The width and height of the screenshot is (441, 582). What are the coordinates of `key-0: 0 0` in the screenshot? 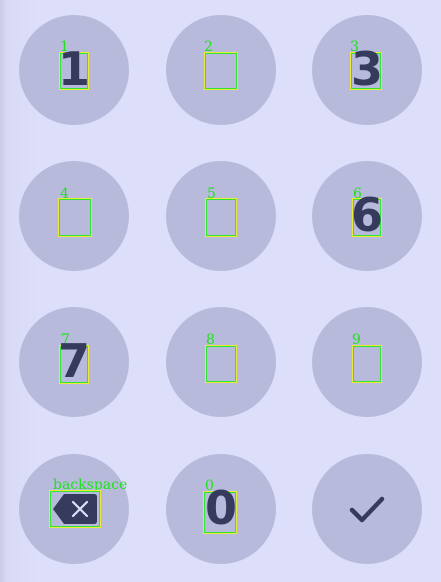 It's located at (221, 509).